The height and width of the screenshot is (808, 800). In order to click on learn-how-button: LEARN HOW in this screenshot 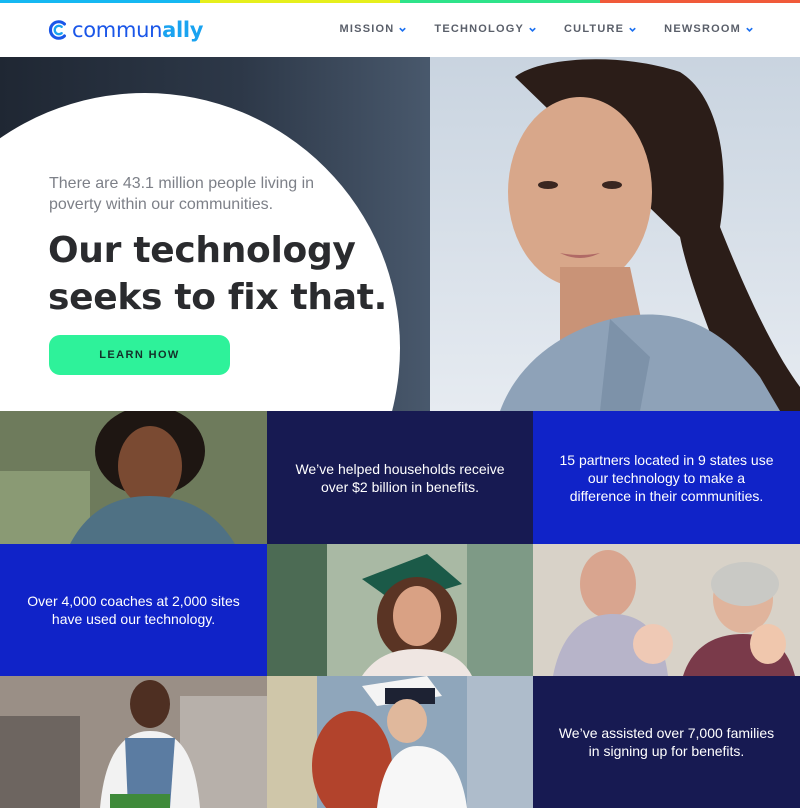, I will do `click(139, 355)`.